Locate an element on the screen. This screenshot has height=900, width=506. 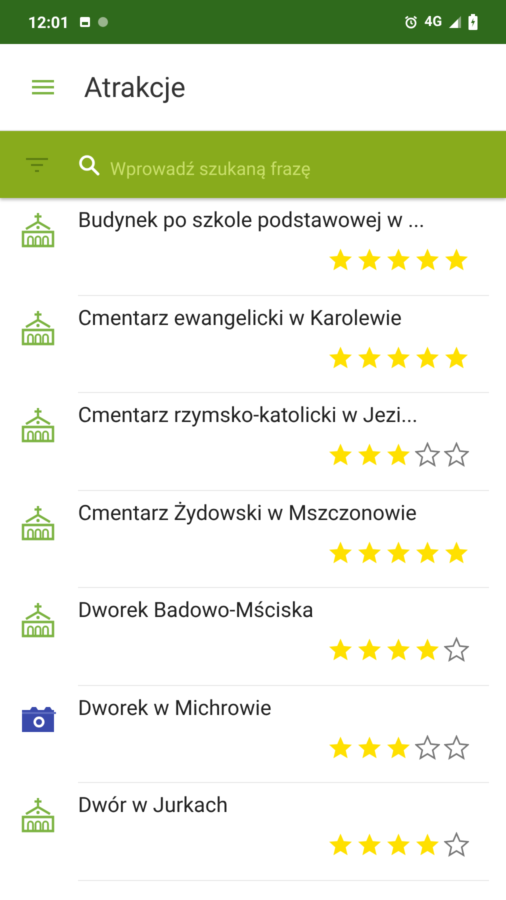
search-bar: Wprowadź szukaną frazę is located at coordinates (253, 164).